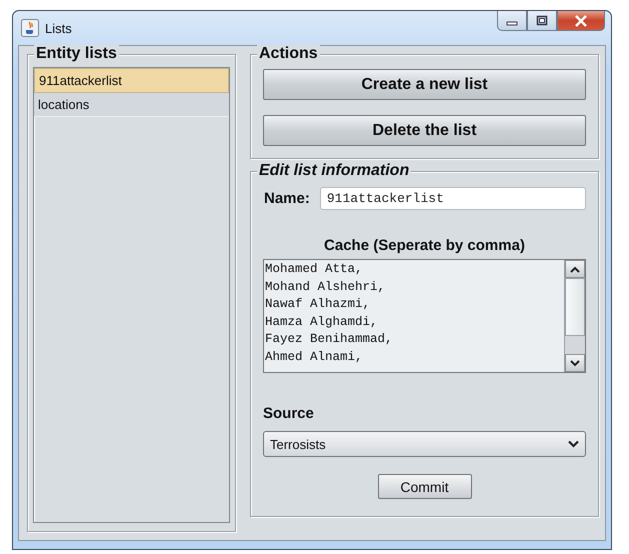  Describe the element at coordinates (424, 130) in the screenshot. I see `action-button: Delete the list` at that location.